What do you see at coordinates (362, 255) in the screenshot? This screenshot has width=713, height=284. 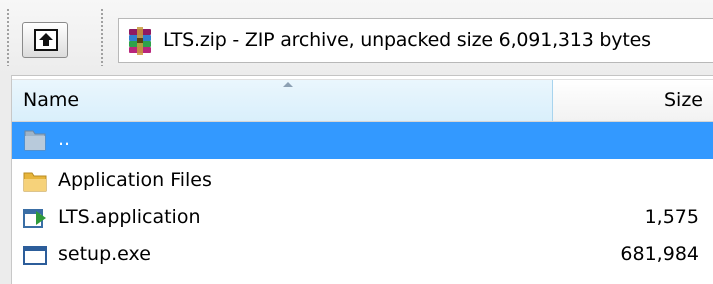 I see `list-item-setup-exe: setup.exe 681,984` at bounding box center [362, 255].